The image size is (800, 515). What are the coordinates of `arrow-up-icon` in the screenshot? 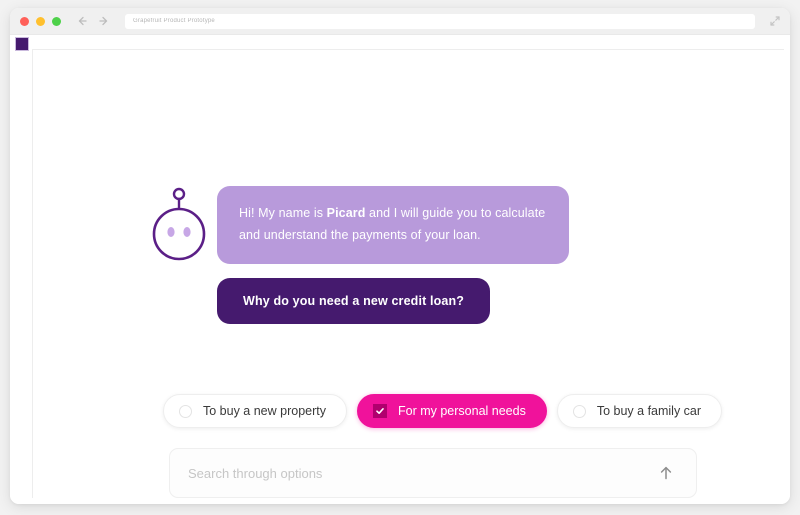 It's located at (666, 473).